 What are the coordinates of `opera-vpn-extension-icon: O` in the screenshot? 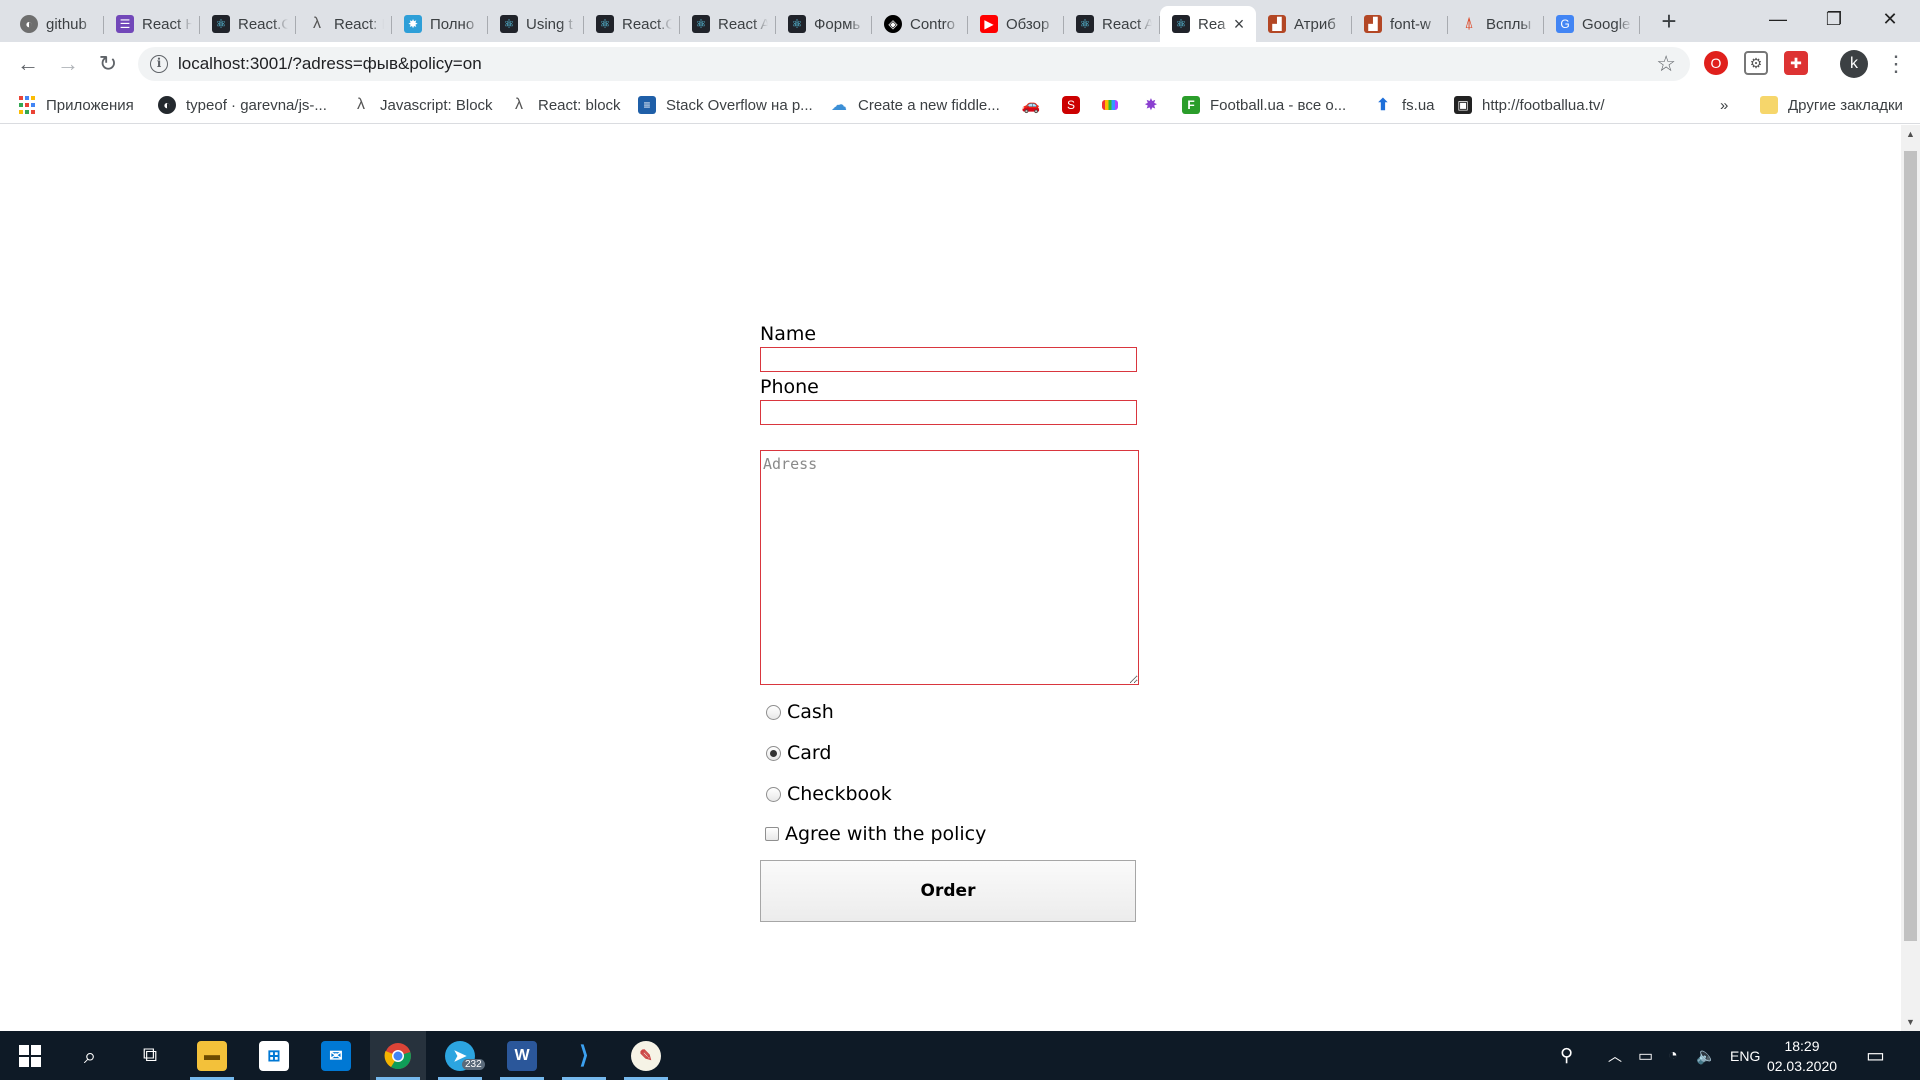 It's located at (1716, 63).